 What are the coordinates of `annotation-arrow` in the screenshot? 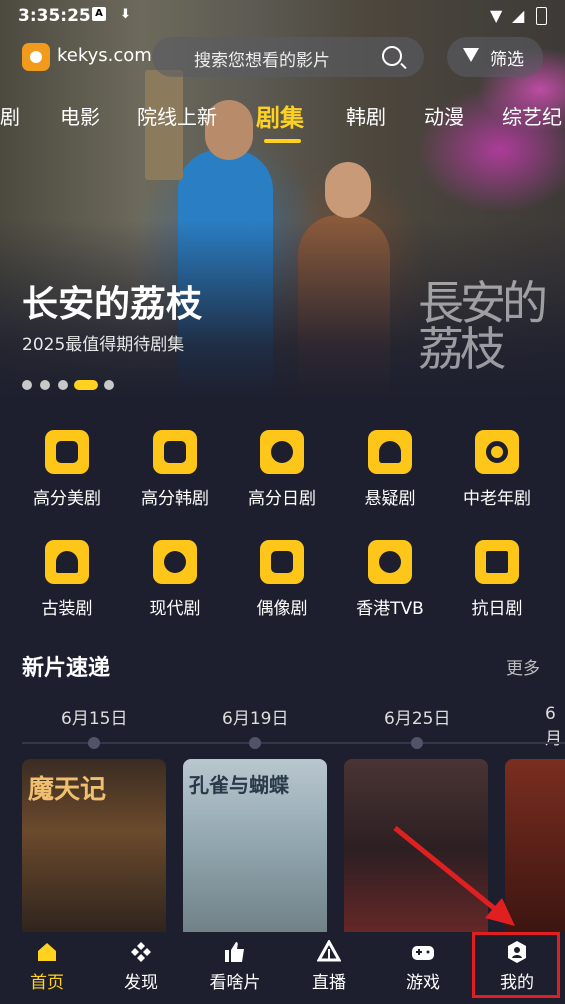 It's located at (454, 876).